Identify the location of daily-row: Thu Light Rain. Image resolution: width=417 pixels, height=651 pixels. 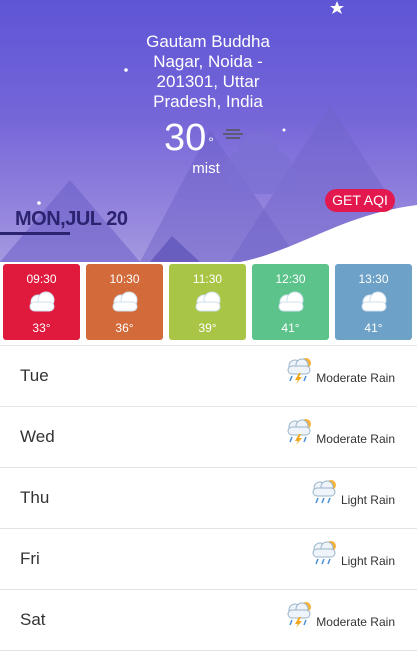
(208, 498).